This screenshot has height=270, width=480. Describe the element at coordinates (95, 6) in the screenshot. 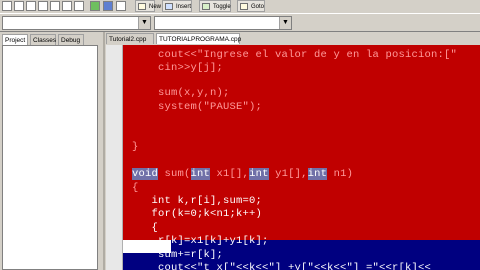

I see `help-icon` at that location.